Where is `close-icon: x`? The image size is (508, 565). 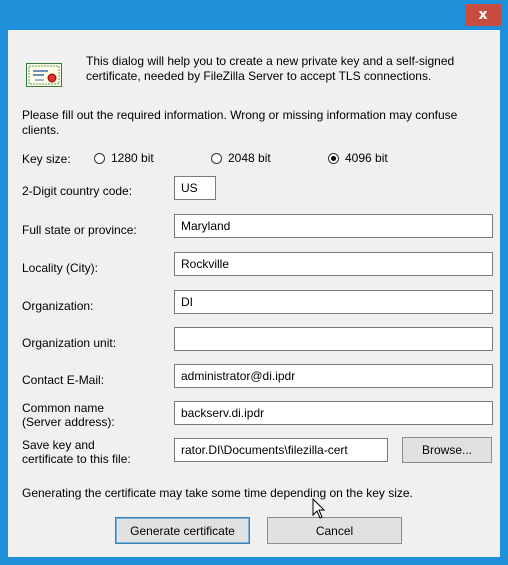 close-icon: x is located at coordinates (483, 15).